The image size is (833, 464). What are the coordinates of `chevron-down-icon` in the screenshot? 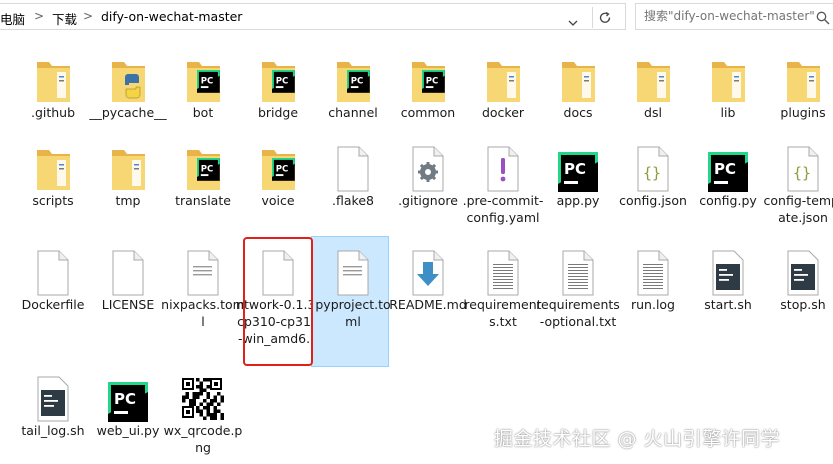 It's located at (573, 19).